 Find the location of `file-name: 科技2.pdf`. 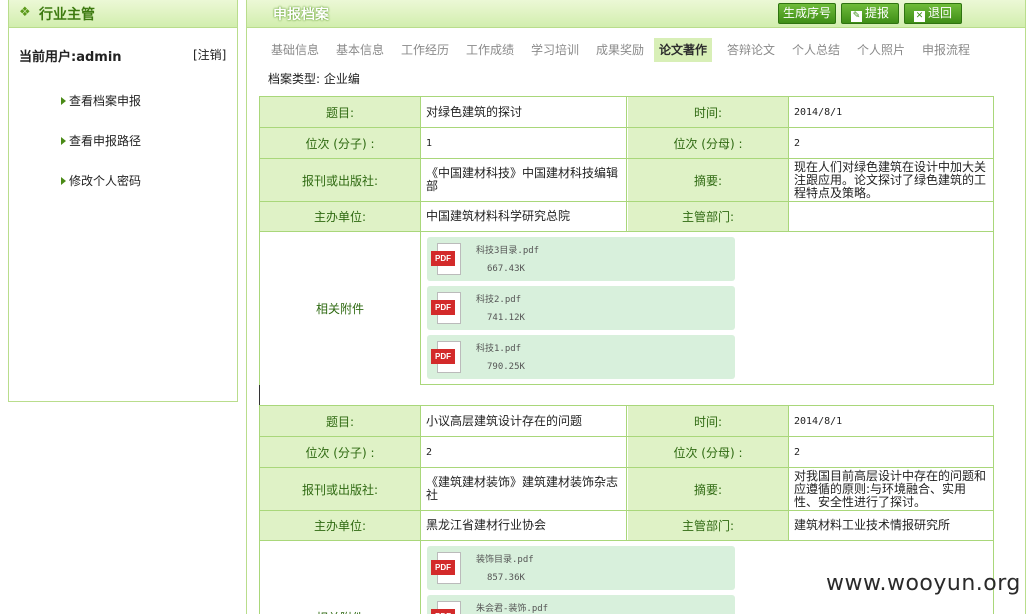

file-name: 科技2.pdf is located at coordinates (499, 300).